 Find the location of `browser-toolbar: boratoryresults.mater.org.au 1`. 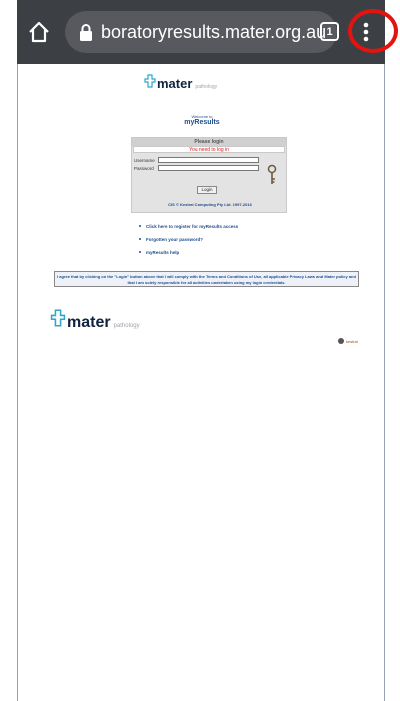

browser-toolbar: boratoryresults.mater.org.au 1 is located at coordinates (207, 32).